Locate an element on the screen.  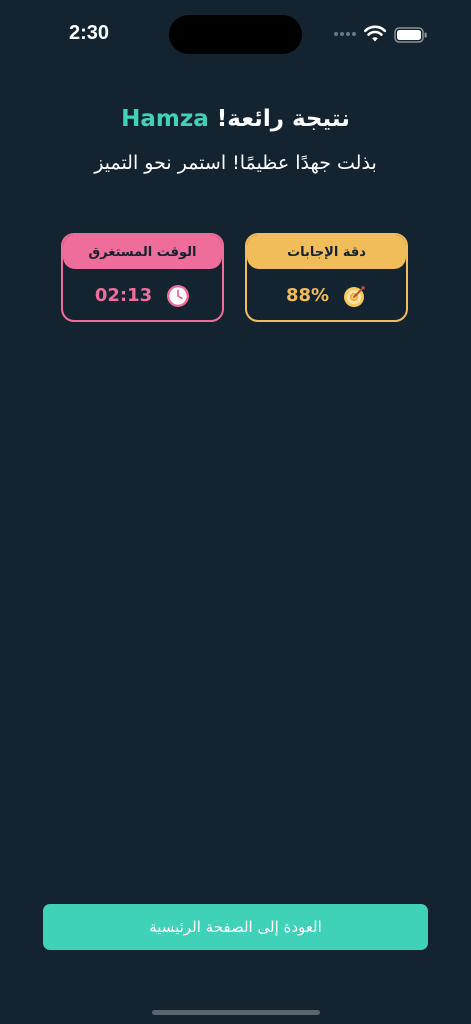
time-value: 02:13 is located at coordinates (123, 295).